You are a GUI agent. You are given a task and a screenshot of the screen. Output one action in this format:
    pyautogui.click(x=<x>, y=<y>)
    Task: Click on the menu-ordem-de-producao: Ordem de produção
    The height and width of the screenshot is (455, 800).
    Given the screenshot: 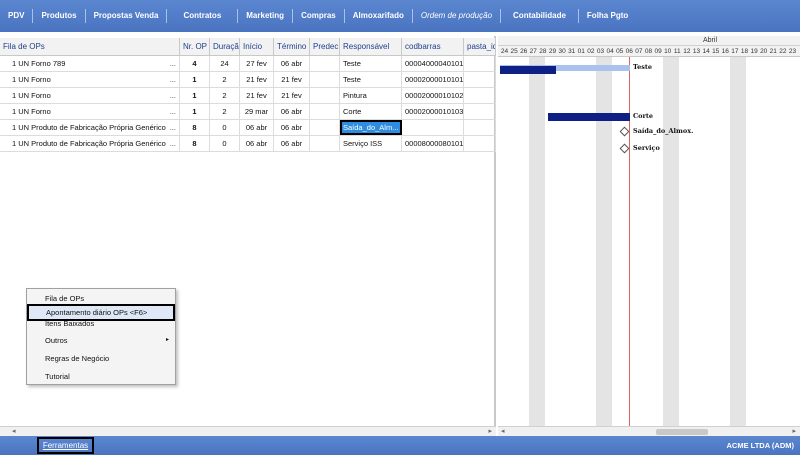 What is the action you would take?
    pyautogui.click(x=457, y=16)
    